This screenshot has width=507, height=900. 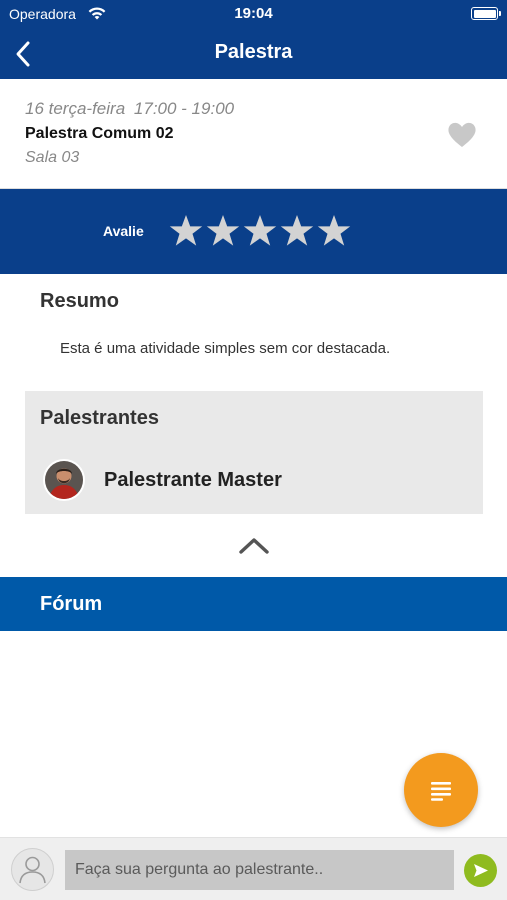 I want to click on rating-label: Avalie, so click(x=123, y=231).